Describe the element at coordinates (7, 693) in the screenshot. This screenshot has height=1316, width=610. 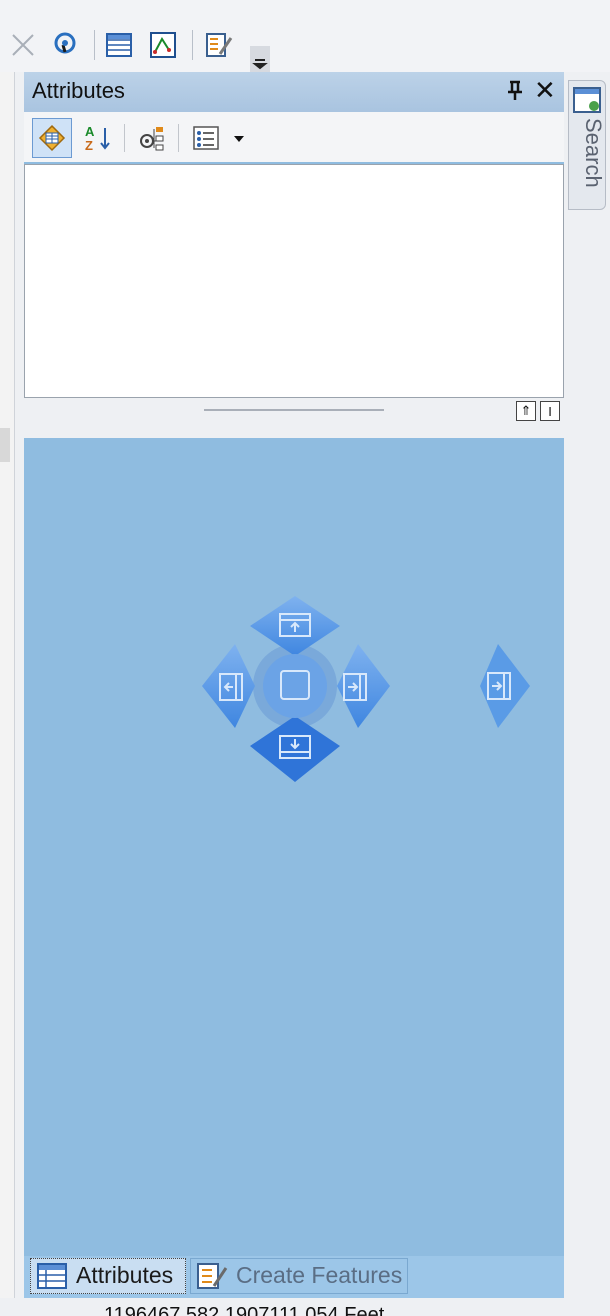
I see `left-dock-strip` at that location.